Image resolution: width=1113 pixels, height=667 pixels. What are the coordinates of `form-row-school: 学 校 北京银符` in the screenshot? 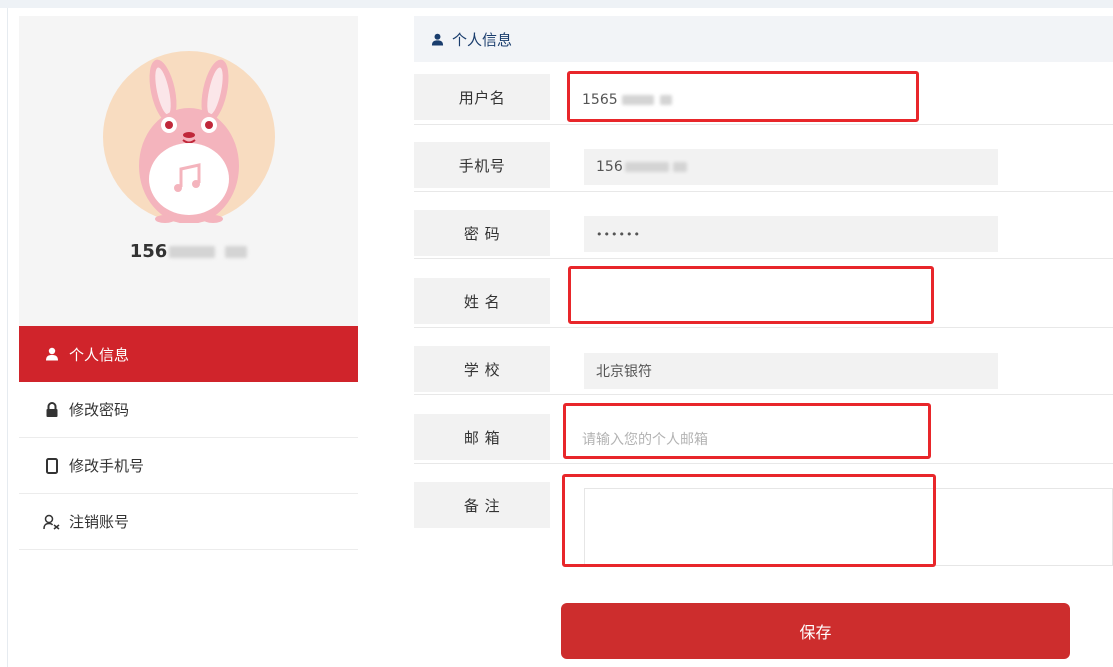 It's located at (763, 370).